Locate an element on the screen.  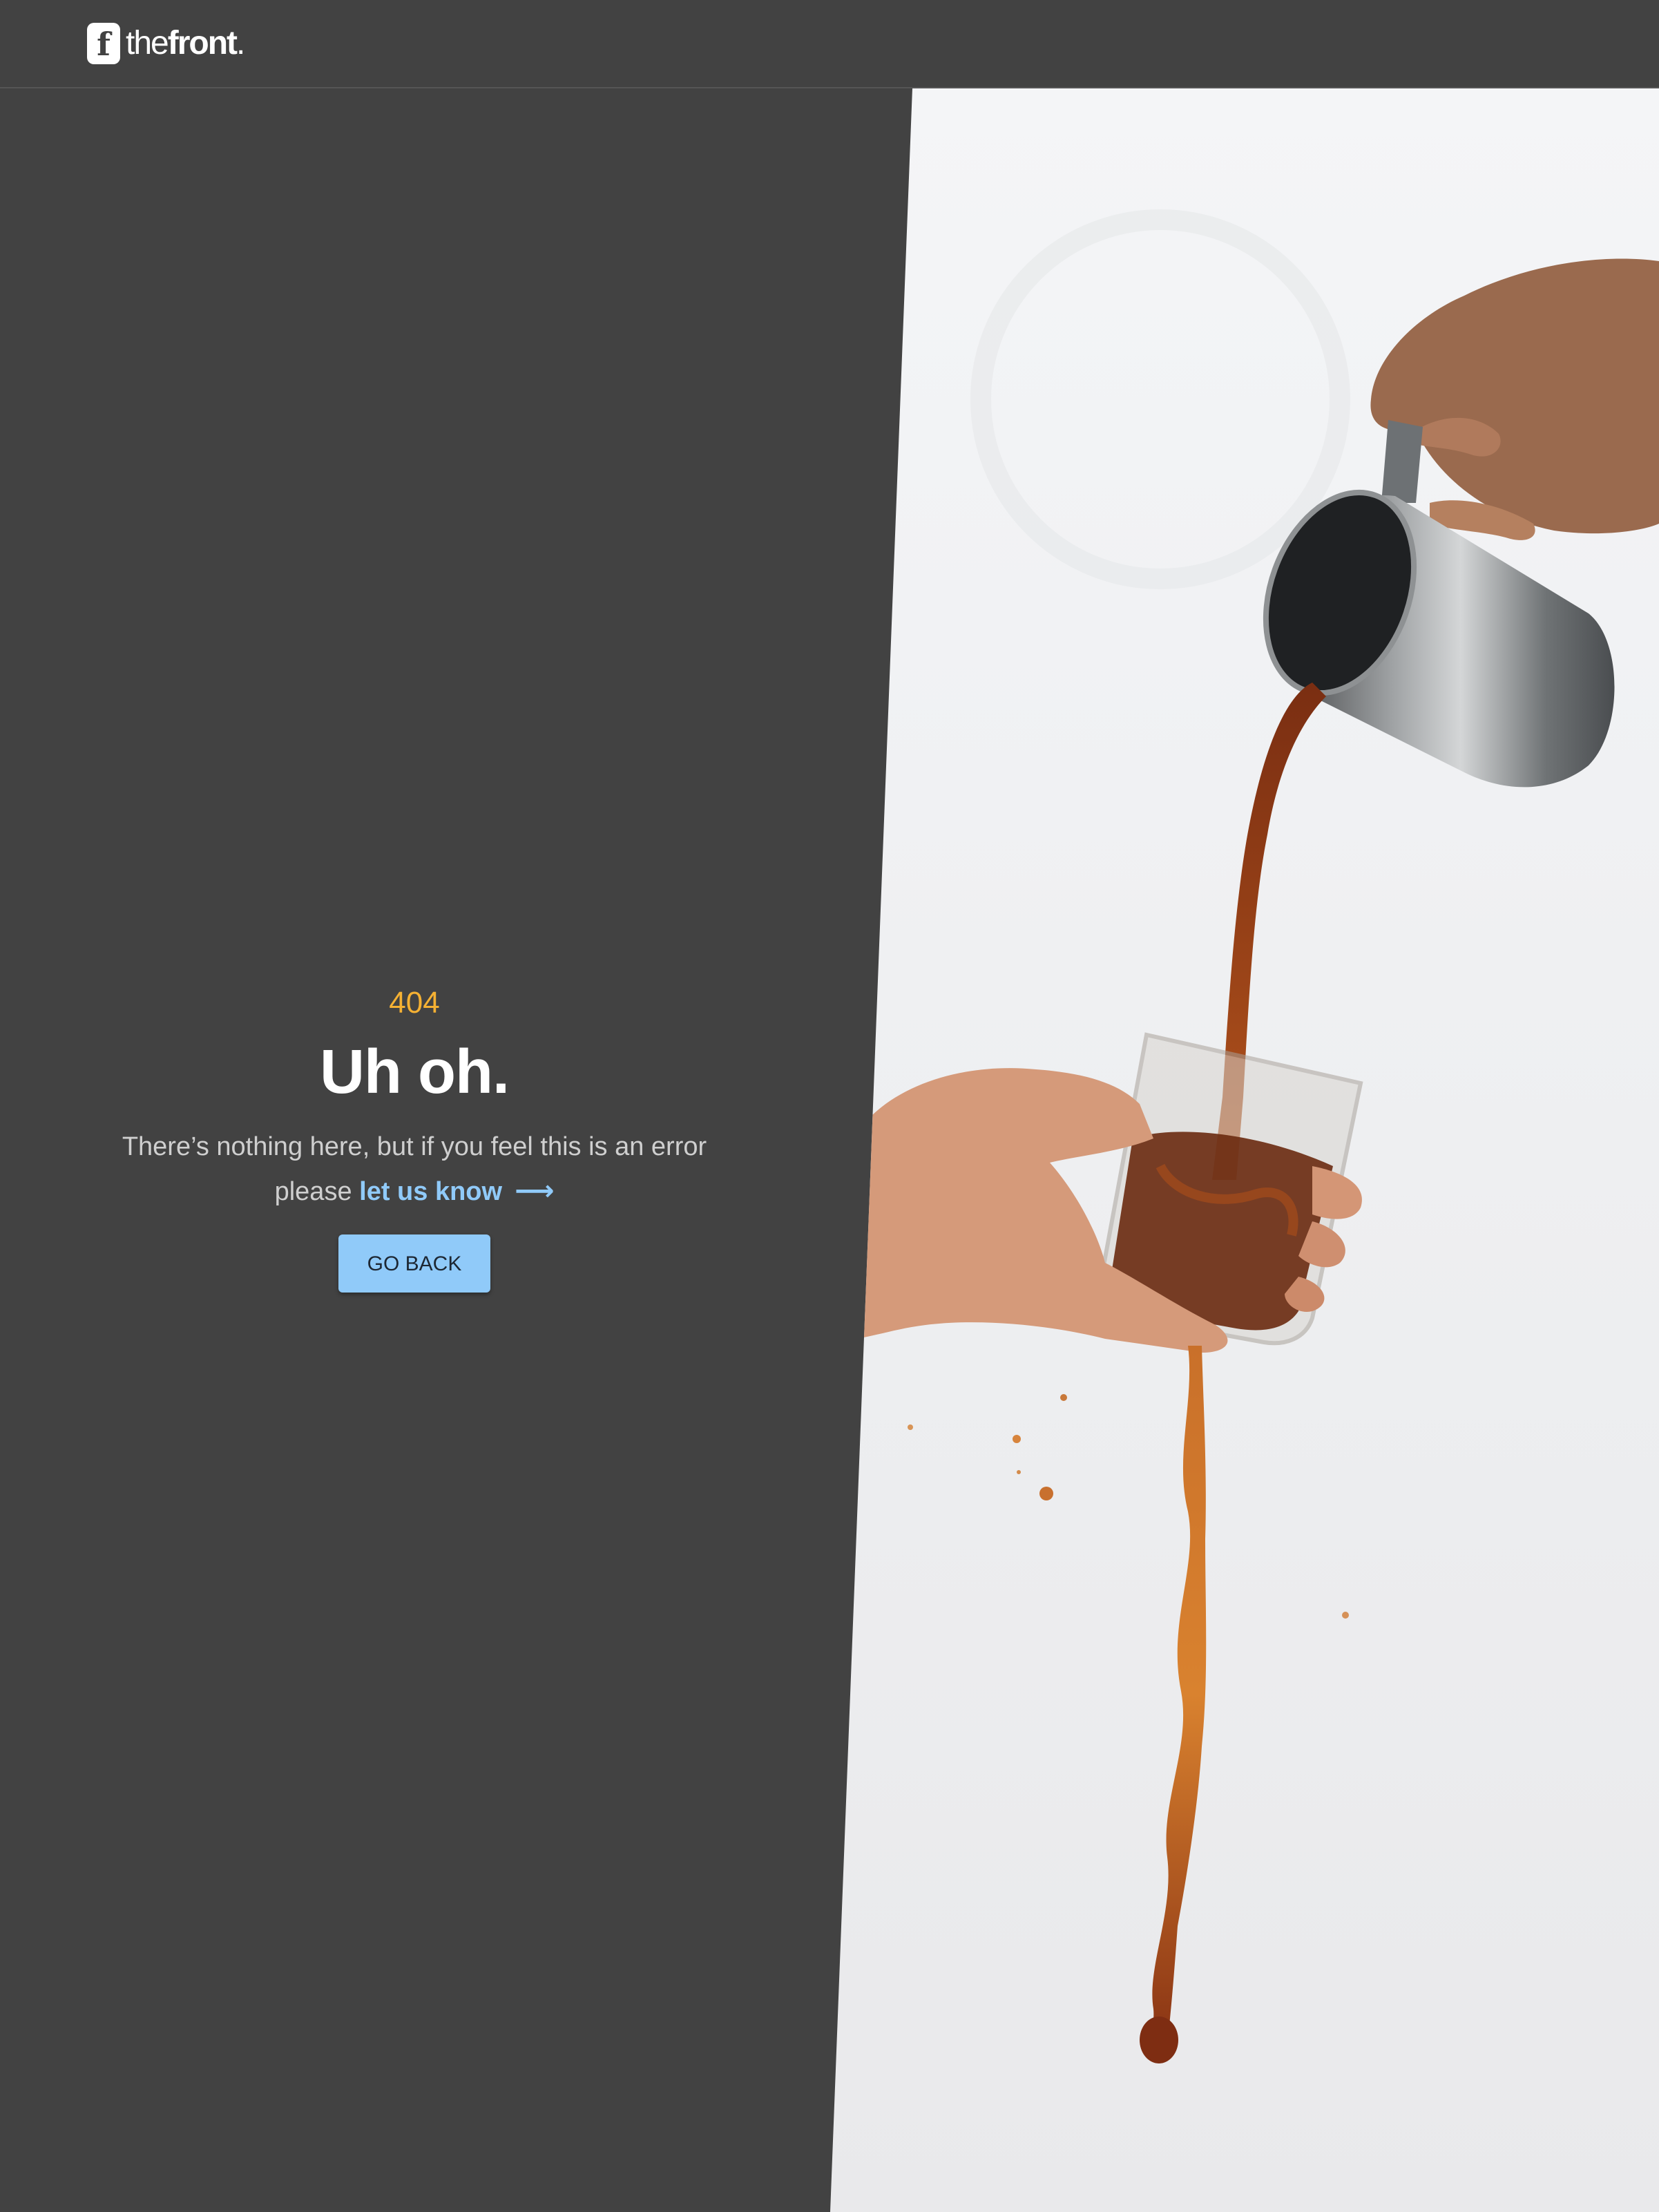
error-title: Uh oh. is located at coordinates (415, 1072).